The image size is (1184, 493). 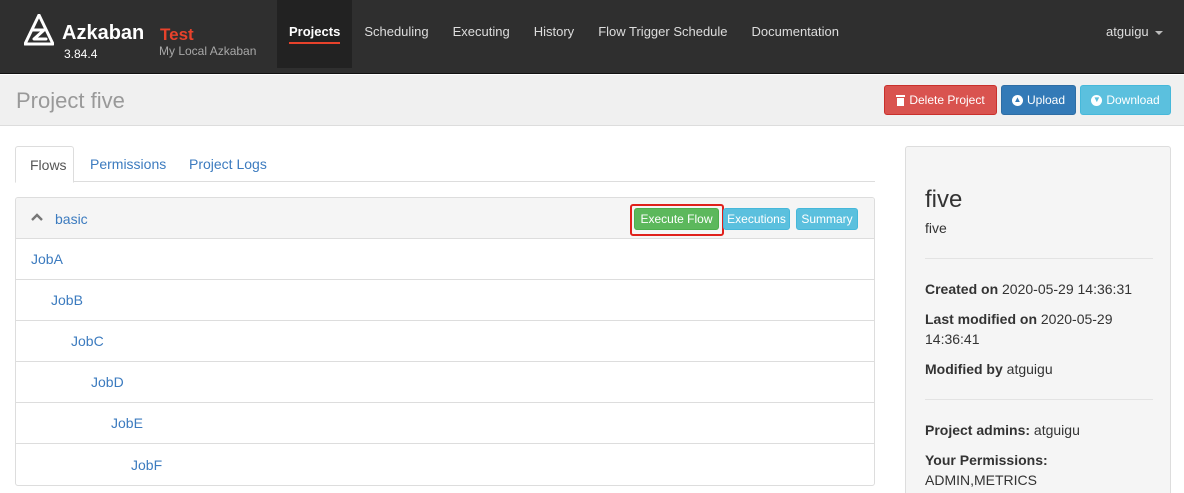 I want to click on created-on: Created on 2020-05-29 14:36:31, so click(x=1029, y=289).